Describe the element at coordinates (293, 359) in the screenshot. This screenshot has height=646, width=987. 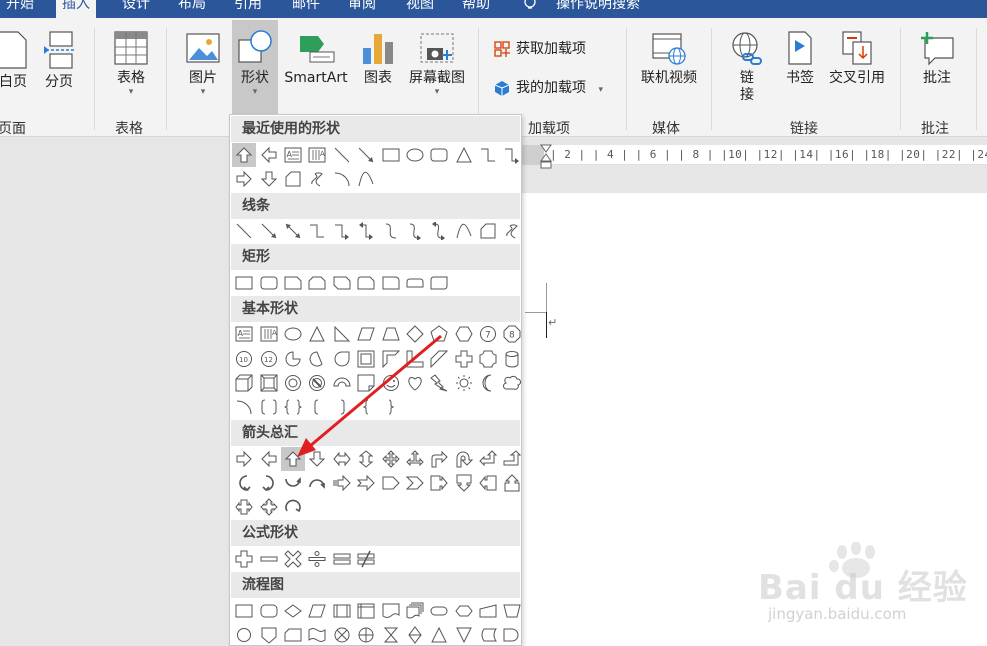
I see `pie-shape` at that location.